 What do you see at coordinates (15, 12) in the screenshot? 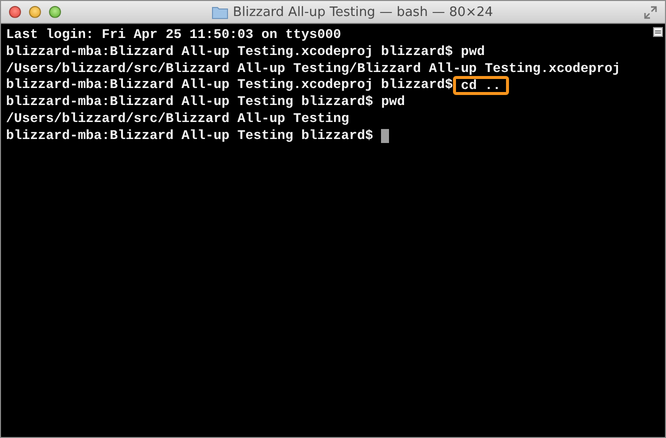
I see `close-button` at bounding box center [15, 12].